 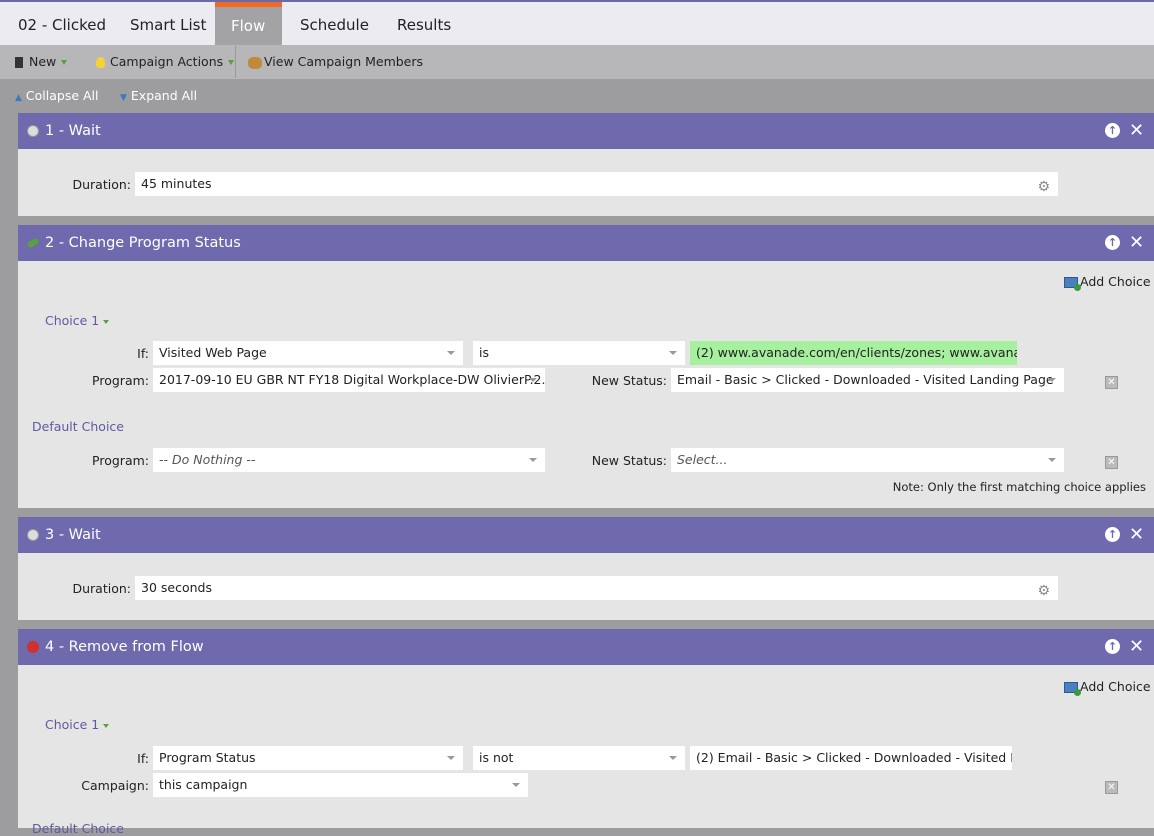 I want to click on step-header: 1 - Wait ↑ ✕, so click(x=586, y=131).